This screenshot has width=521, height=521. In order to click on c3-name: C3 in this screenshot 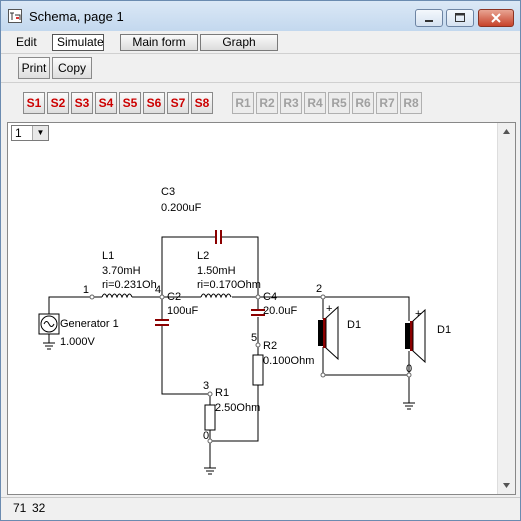, I will do `click(168, 192)`.